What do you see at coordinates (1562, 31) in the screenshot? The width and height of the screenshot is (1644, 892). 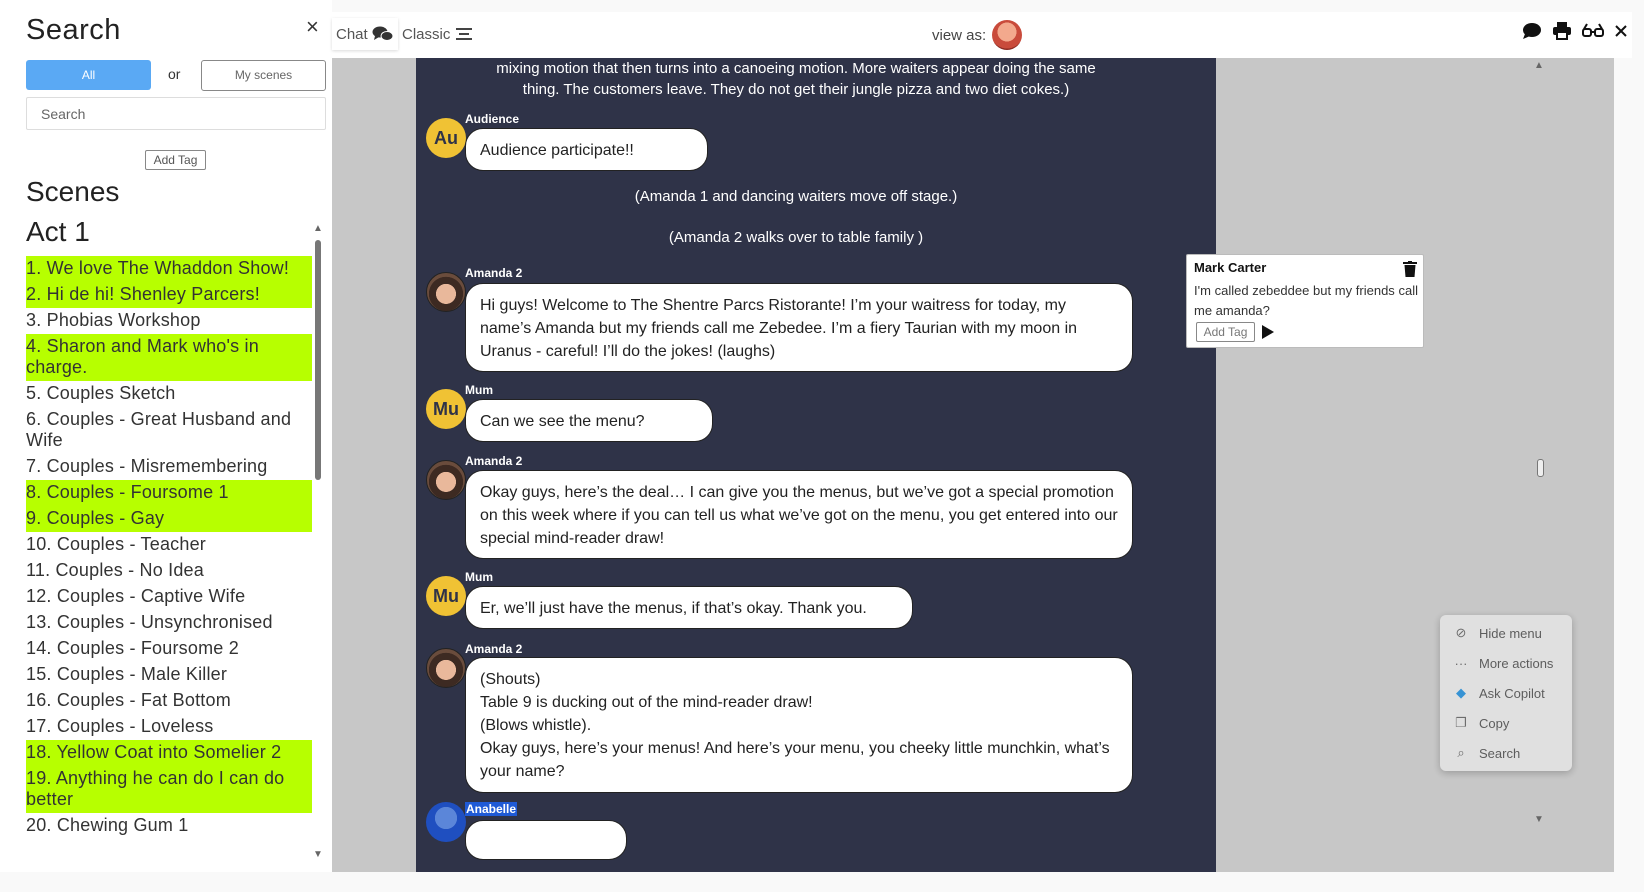 I see `print-icon` at bounding box center [1562, 31].